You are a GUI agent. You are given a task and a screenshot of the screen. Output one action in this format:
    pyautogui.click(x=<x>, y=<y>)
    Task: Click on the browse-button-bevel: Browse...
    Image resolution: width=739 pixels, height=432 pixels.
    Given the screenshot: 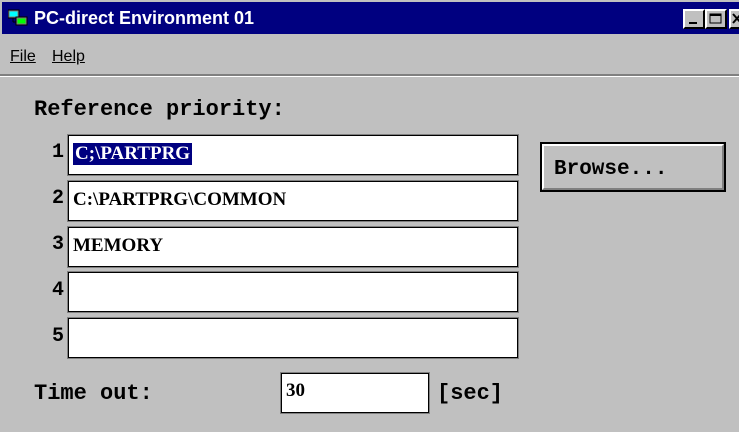 What is the action you would take?
    pyautogui.click(x=633, y=167)
    